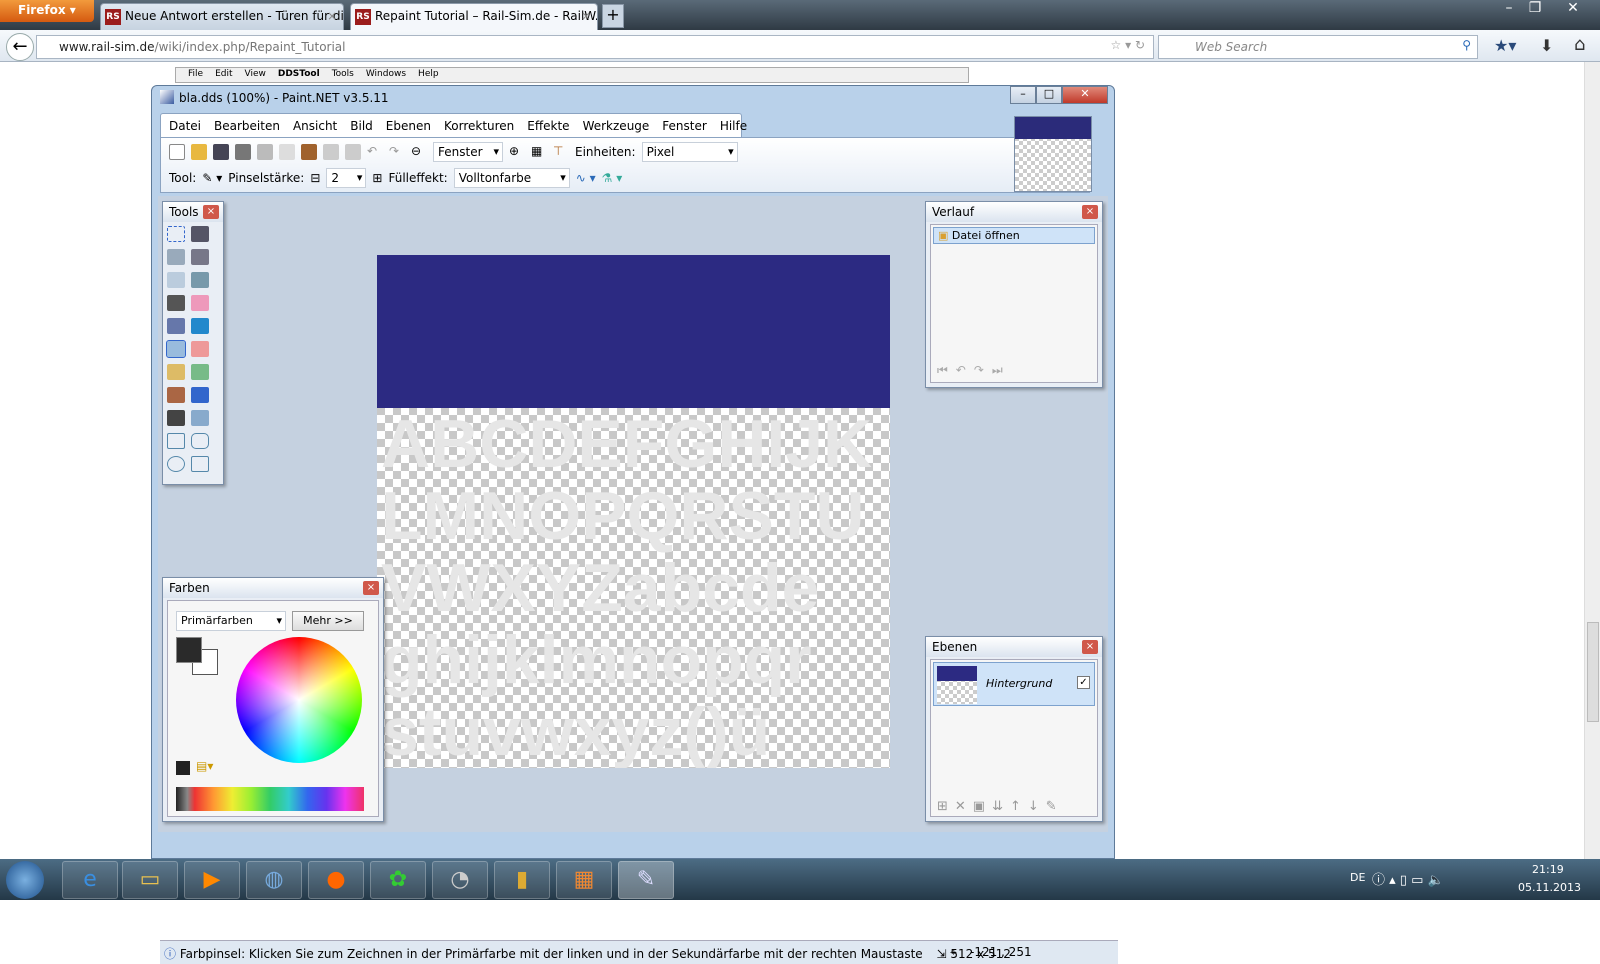 This screenshot has width=1600, height=964. What do you see at coordinates (646, 880) in the screenshot?
I see `paintnet-taskbar-icon: ✎` at bounding box center [646, 880].